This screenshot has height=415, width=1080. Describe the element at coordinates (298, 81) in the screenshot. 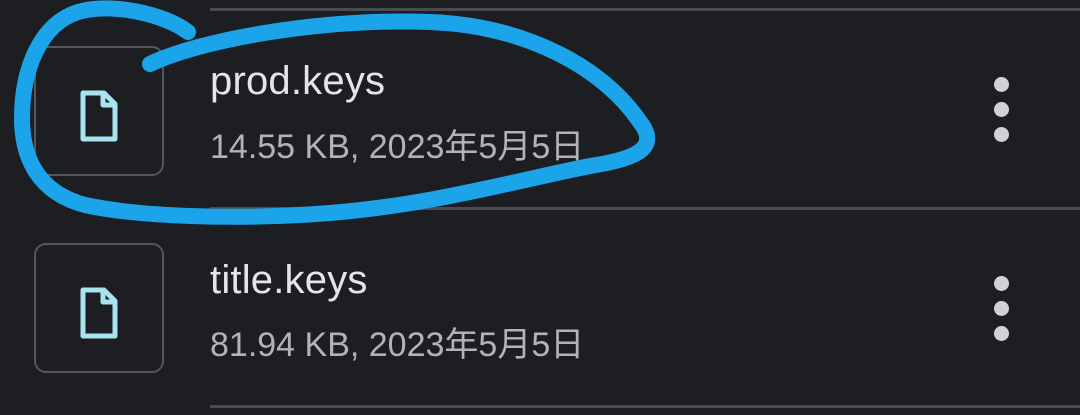

I see `file-name: prod.keys` at that location.